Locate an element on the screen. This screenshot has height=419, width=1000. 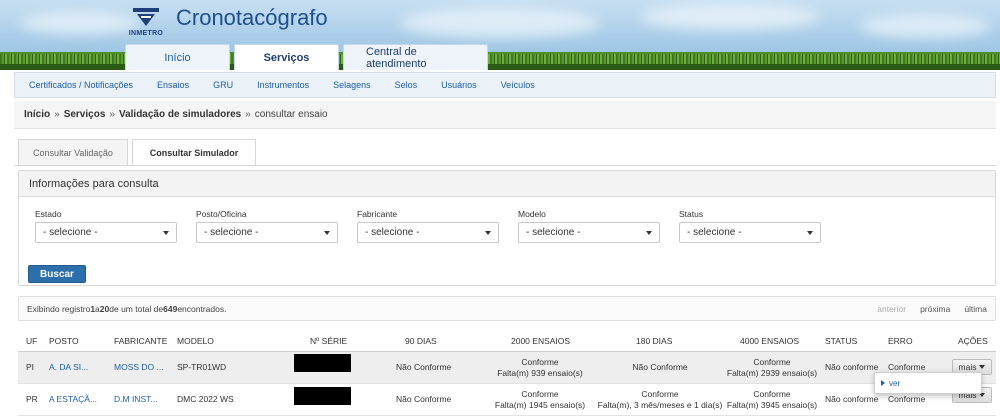
logo-text: INMETRO is located at coordinates (146, 33).